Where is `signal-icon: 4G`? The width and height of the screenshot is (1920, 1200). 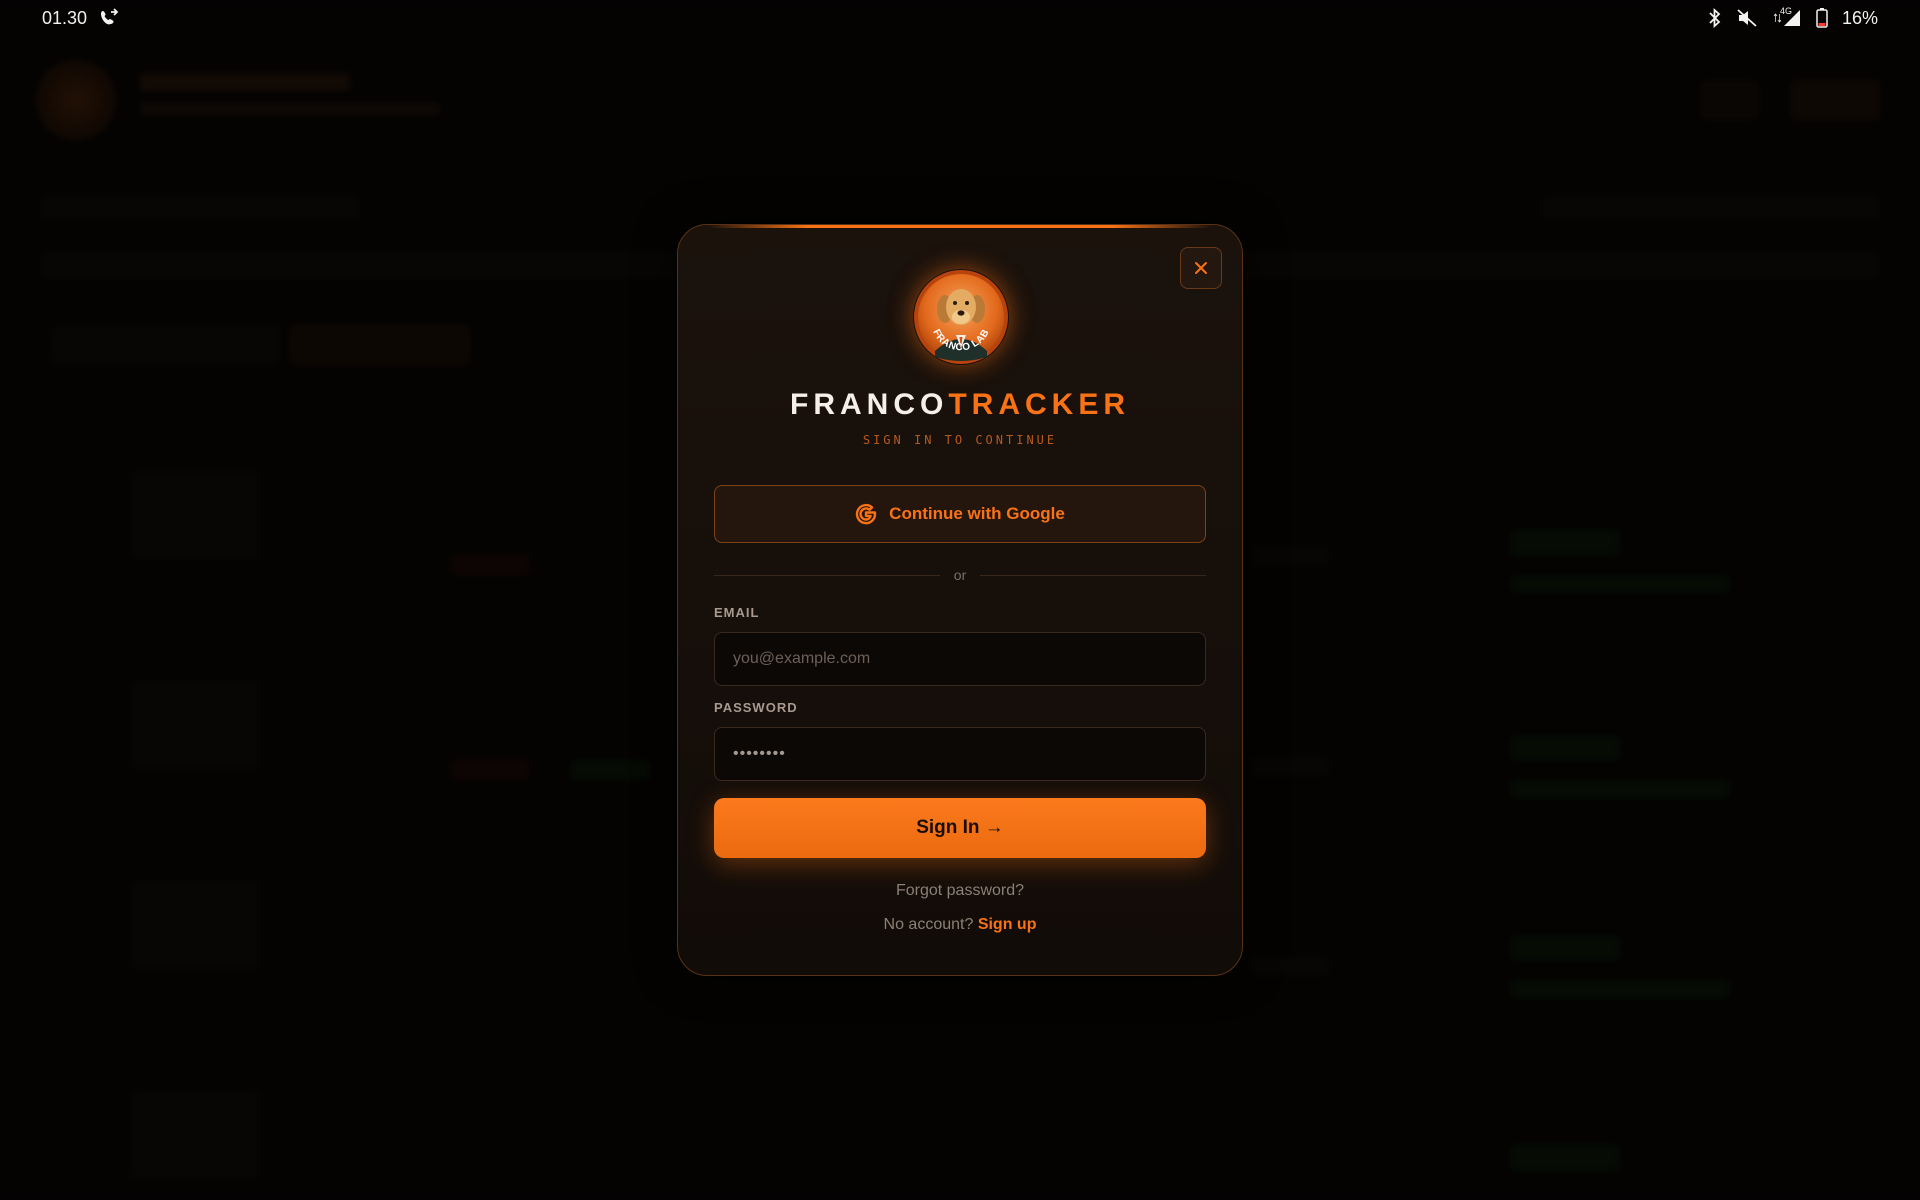 signal-icon: 4G is located at coordinates (1787, 17).